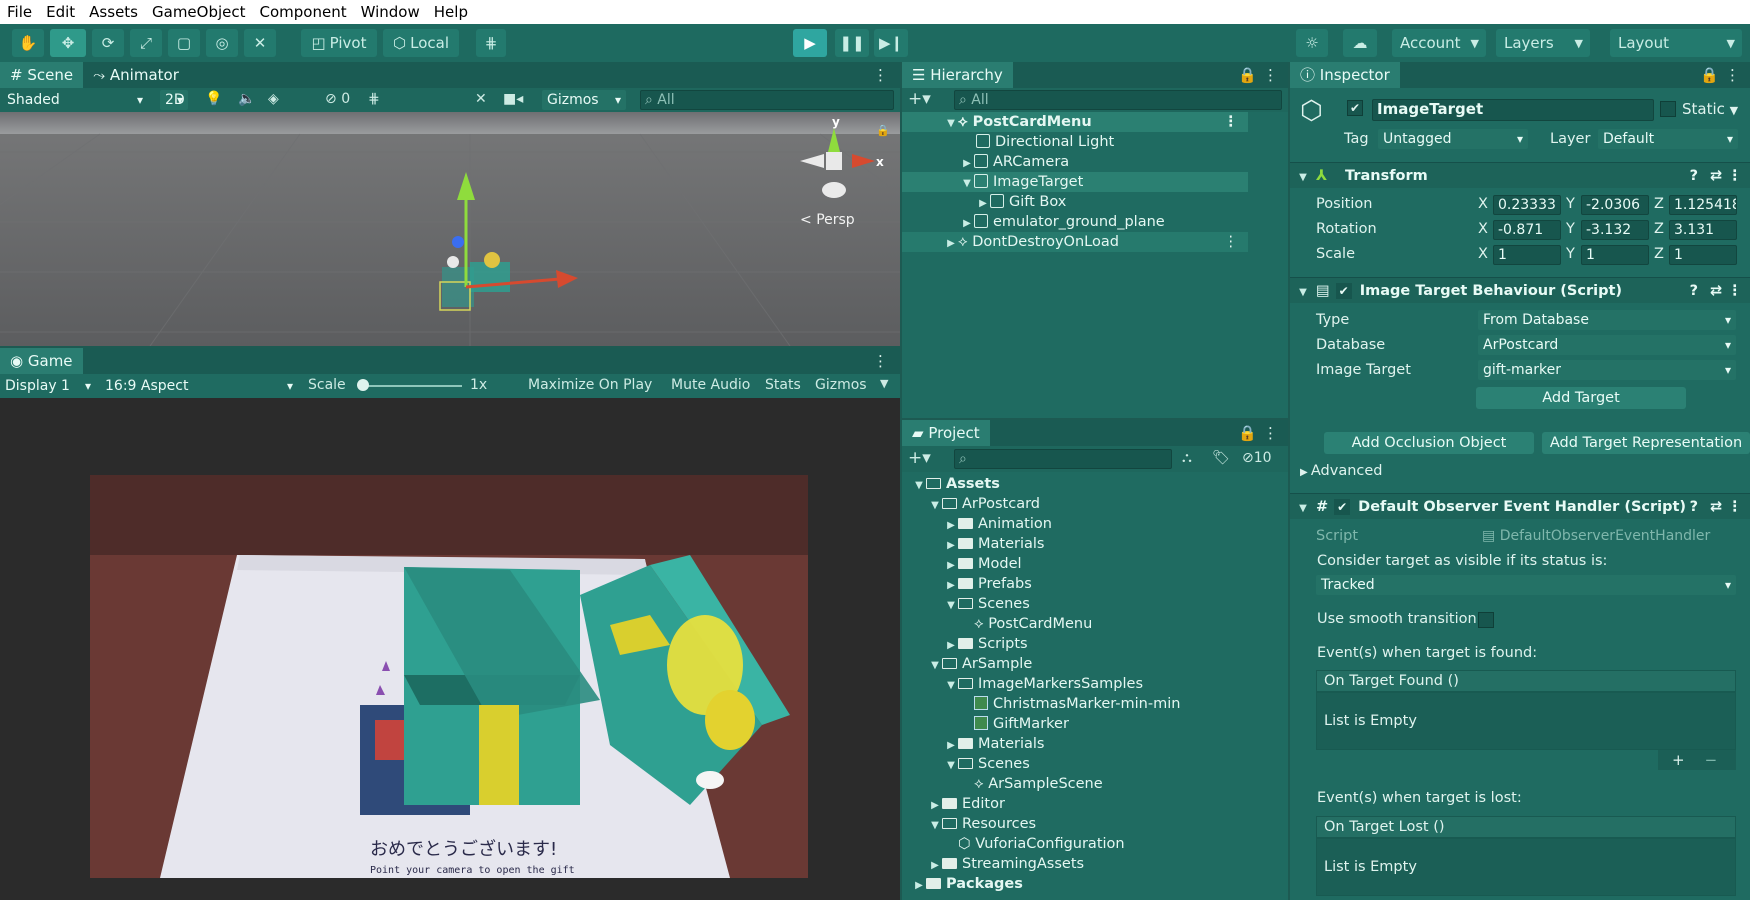 This screenshot has height=900, width=1750. Describe the element at coordinates (810, 43) in the screenshot. I see `play-button: ▶` at that location.